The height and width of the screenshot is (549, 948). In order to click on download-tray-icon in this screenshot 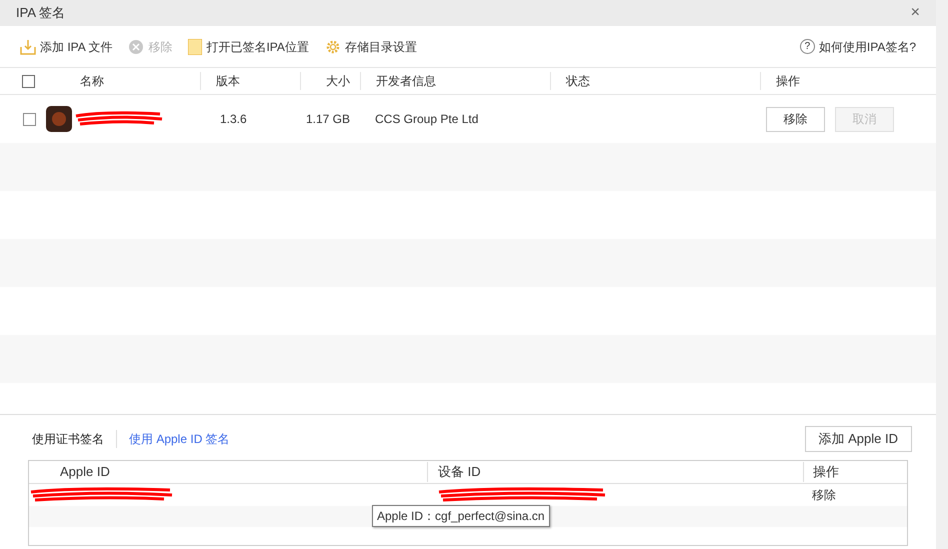, I will do `click(28, 46)`.